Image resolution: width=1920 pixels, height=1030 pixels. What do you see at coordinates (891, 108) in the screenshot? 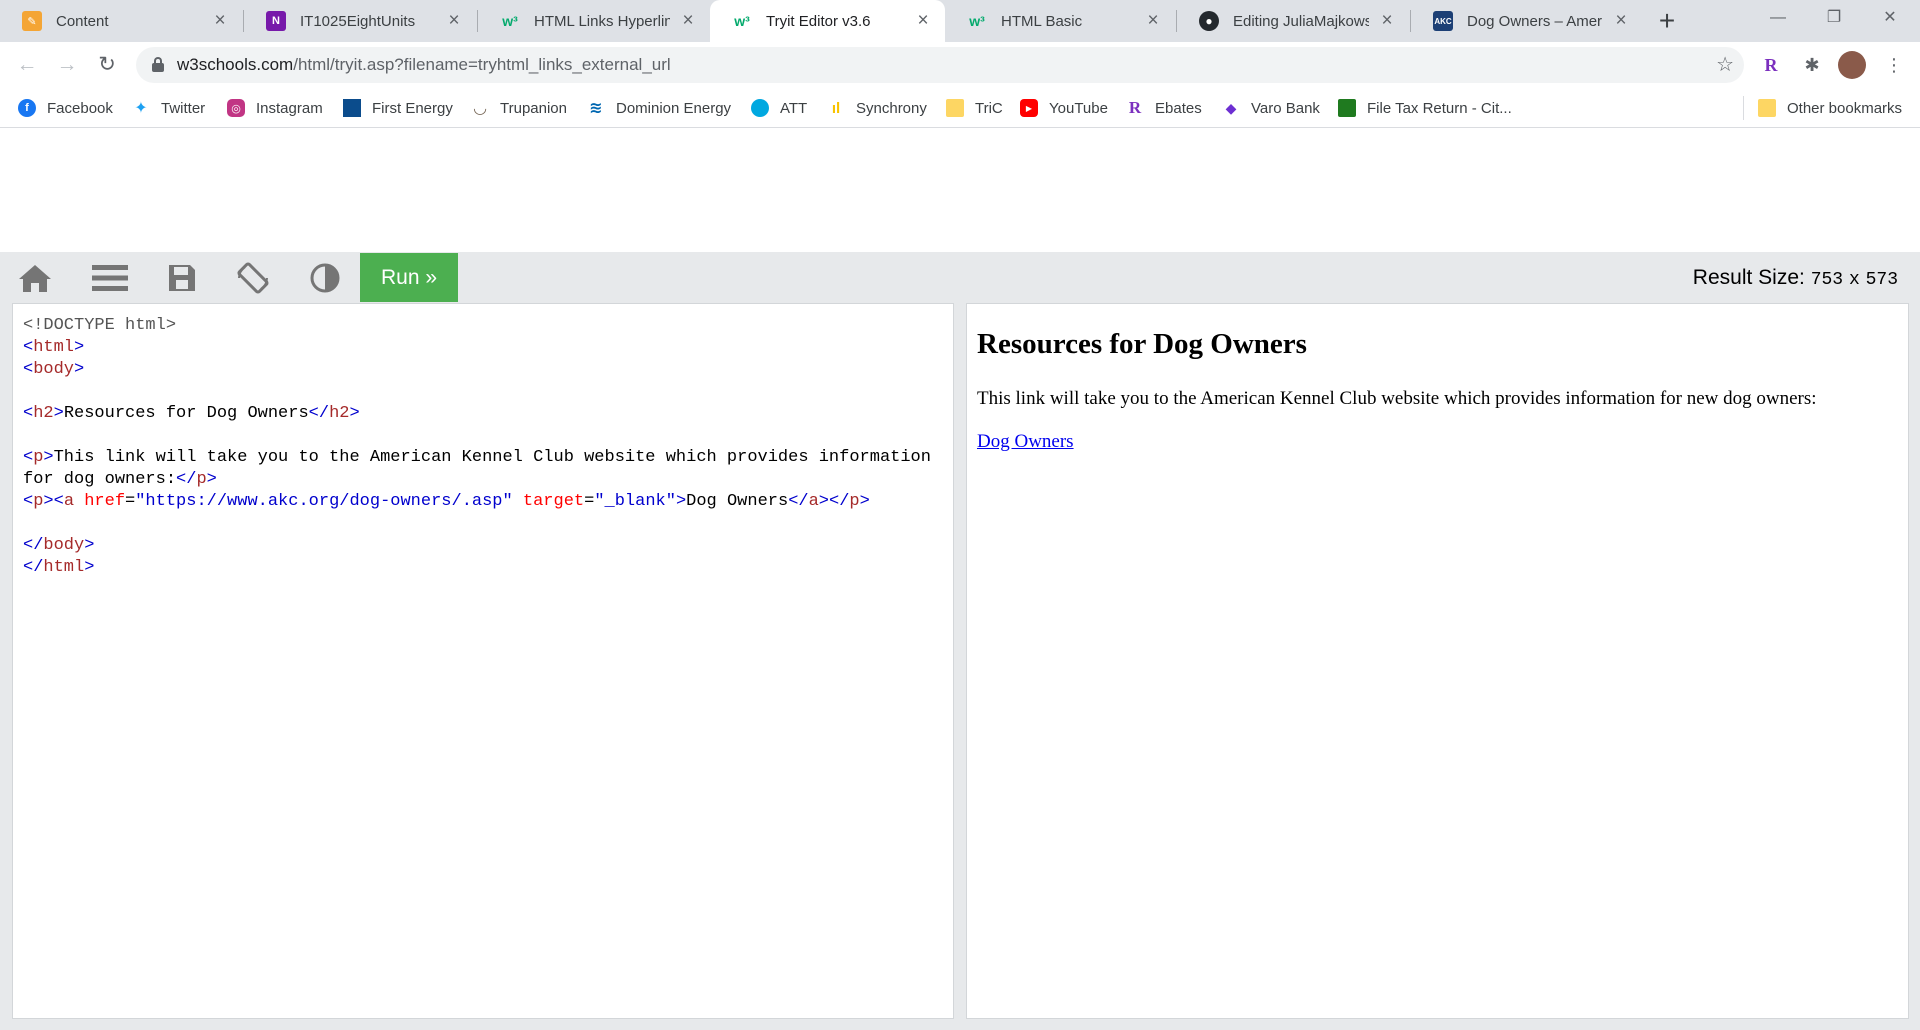
I see `bookmark-label: Synchrony` at bounding box center [891, 108].